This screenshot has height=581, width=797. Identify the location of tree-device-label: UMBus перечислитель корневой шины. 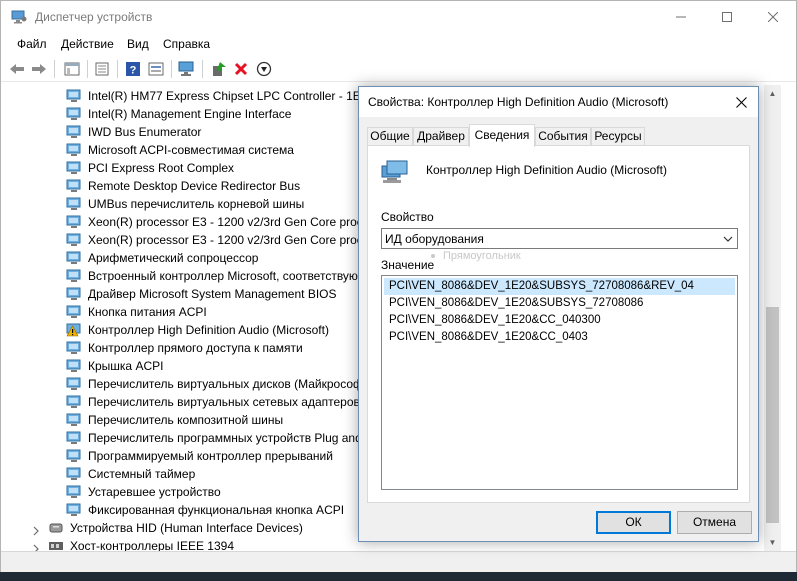
(196, 204).